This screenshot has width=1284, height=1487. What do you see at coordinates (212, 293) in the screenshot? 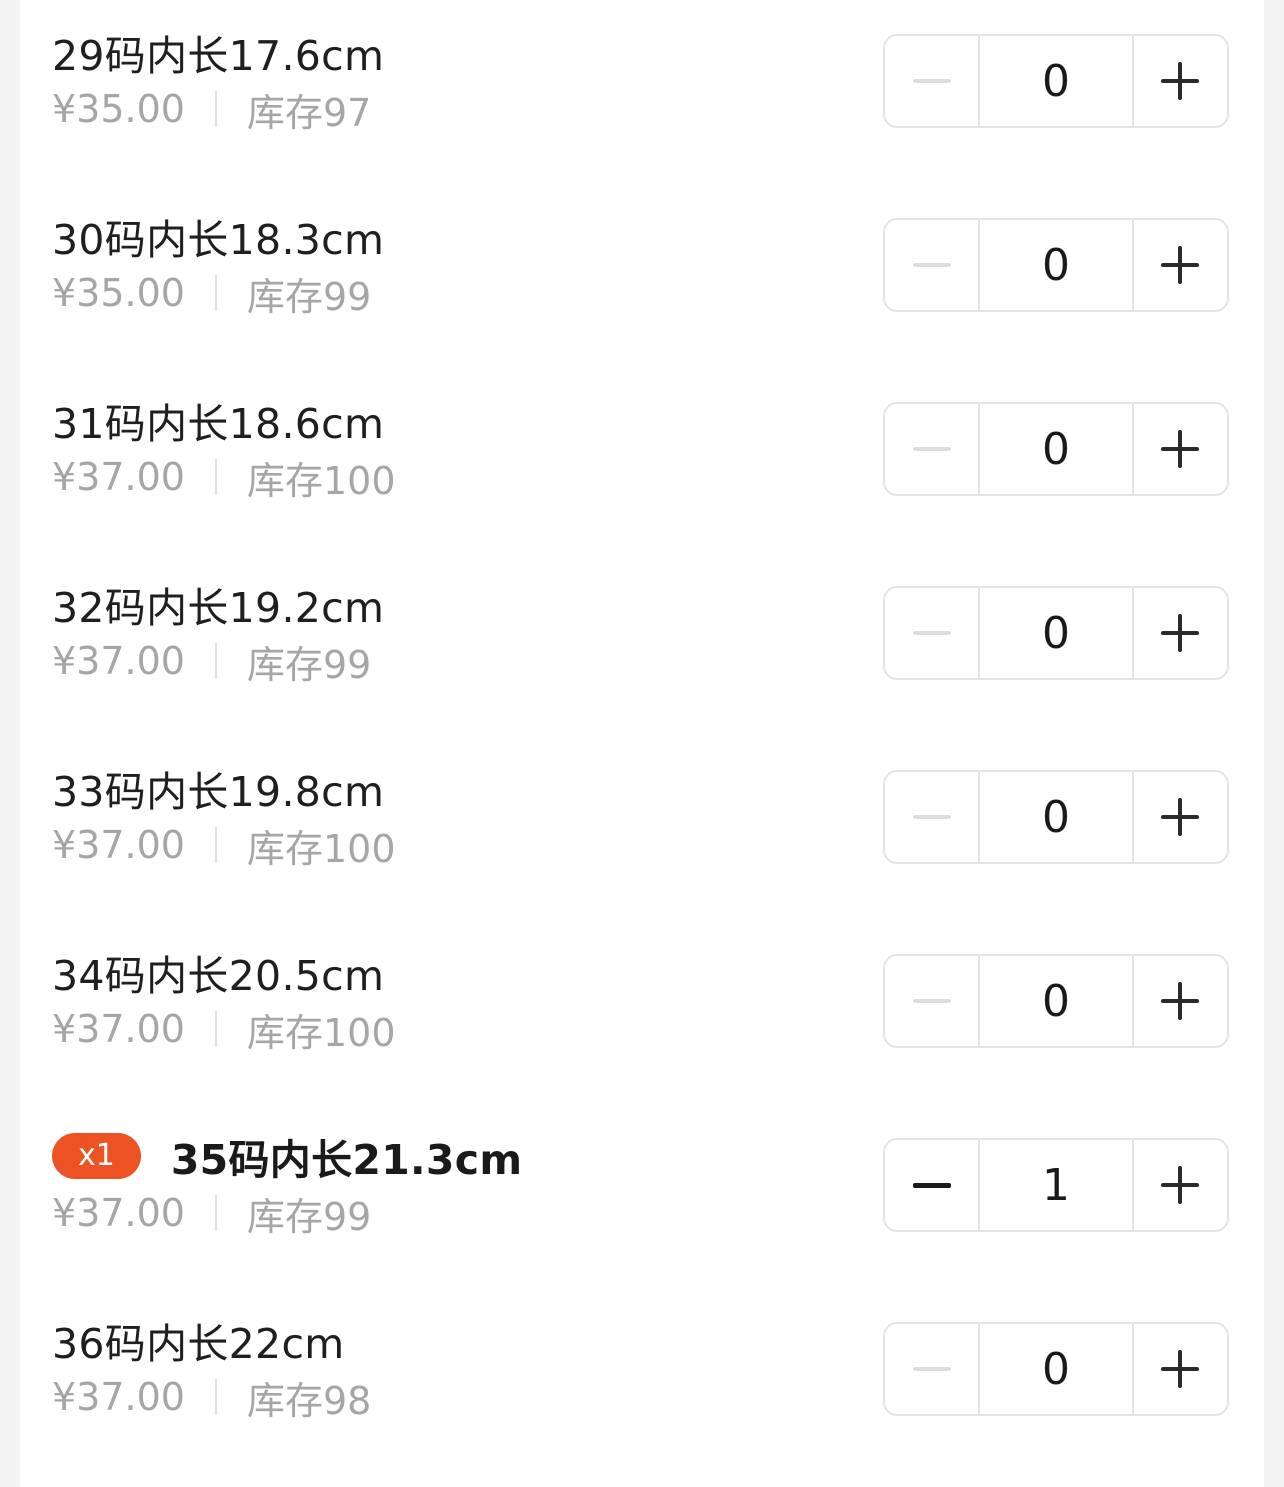
I see `sku-meta: ¥35.00 库存99` at bounding box center [212, 293].